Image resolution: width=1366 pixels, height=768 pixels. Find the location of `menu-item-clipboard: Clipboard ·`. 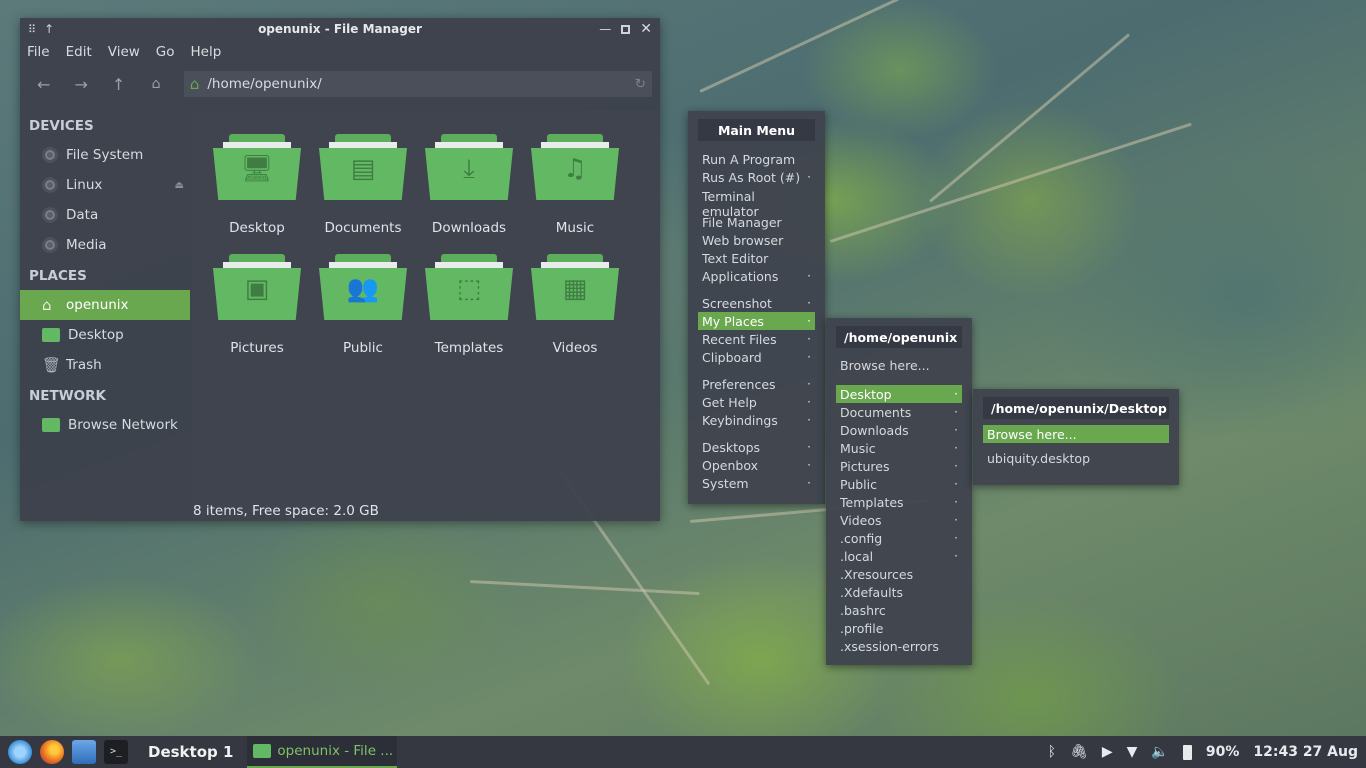

menu-item-clipboard: Clipboard · is located at coordinates (756, 357).